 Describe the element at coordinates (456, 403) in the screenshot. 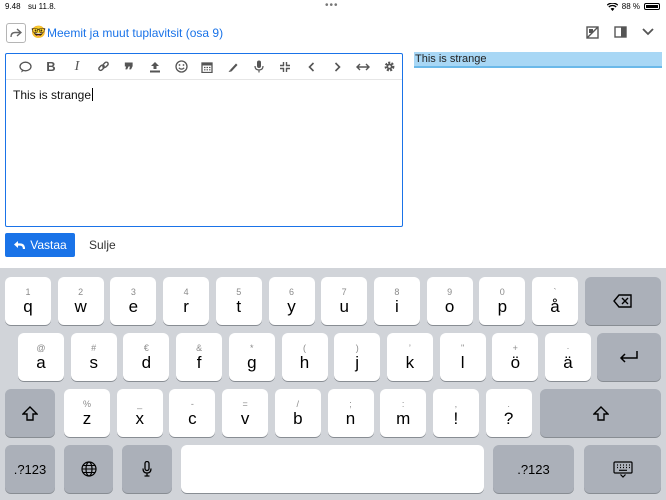

I see `key-secondary-label: ,` at that location.